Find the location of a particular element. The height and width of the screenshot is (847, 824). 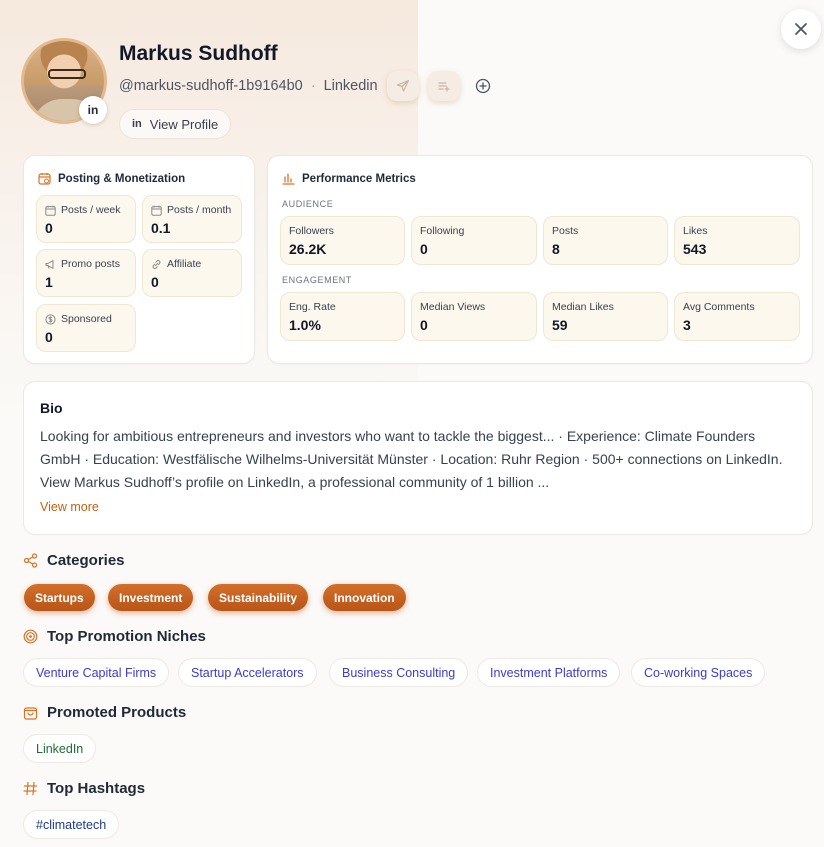

megaphone-icon is located at coordinates (49, 264).